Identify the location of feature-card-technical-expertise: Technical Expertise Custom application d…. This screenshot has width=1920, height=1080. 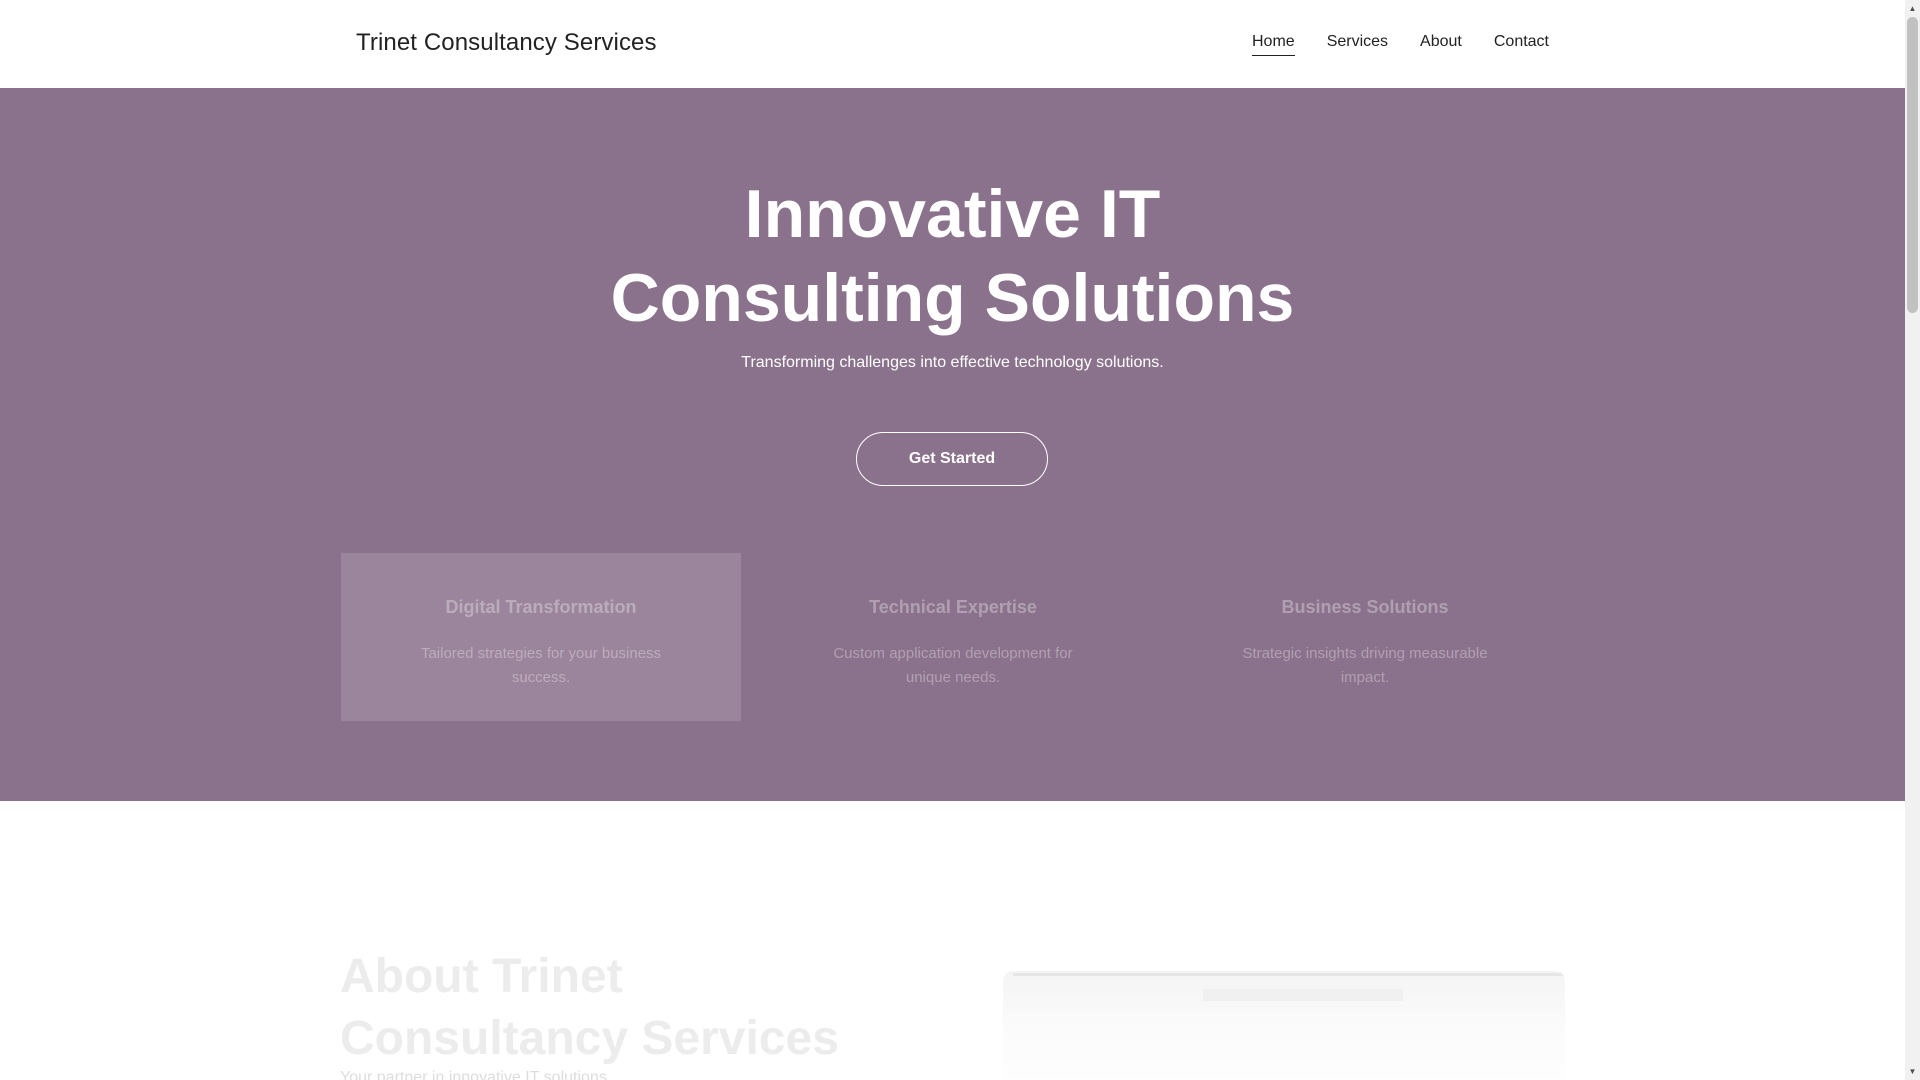
(953, 637).